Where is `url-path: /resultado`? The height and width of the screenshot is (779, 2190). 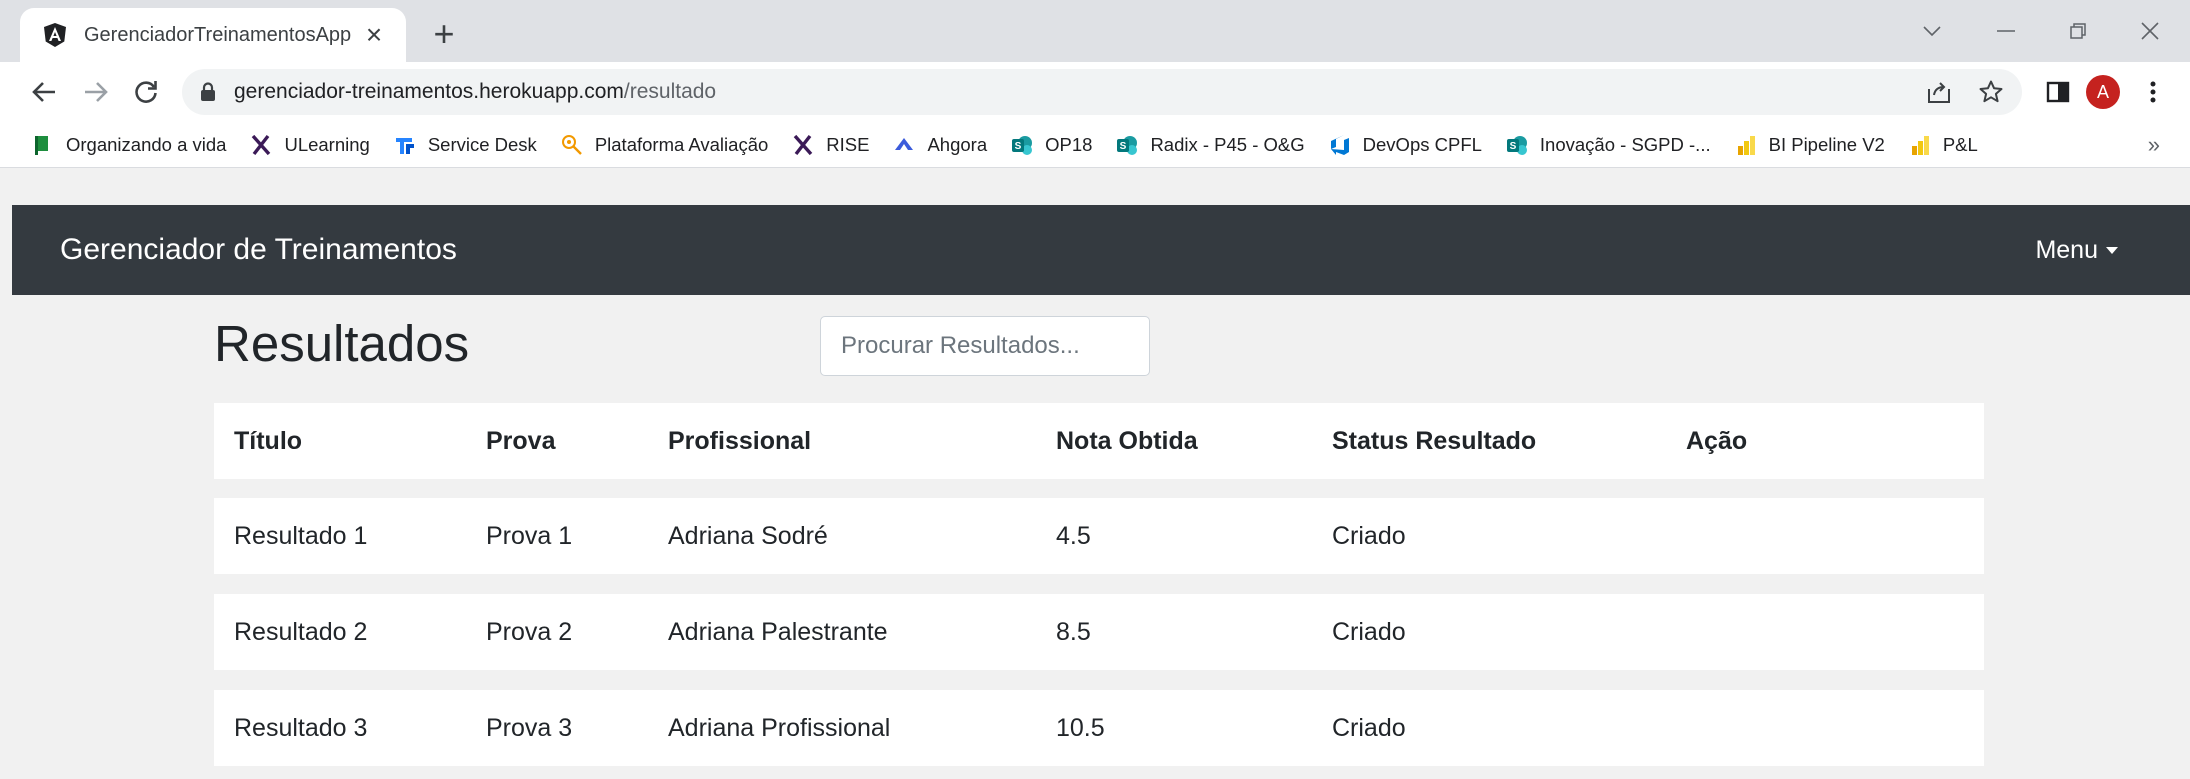
url-path: /resultado is located at coordinates (670, 91).